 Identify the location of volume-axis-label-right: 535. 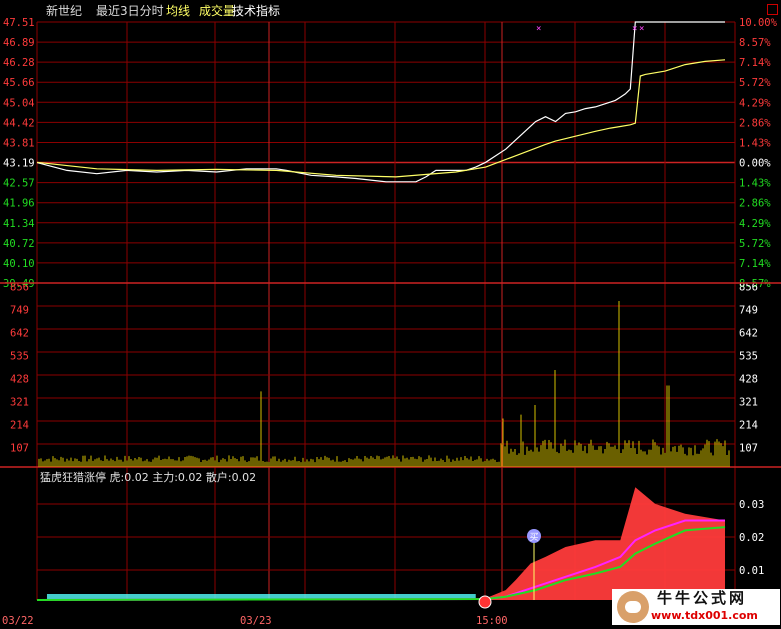
(748, 356).